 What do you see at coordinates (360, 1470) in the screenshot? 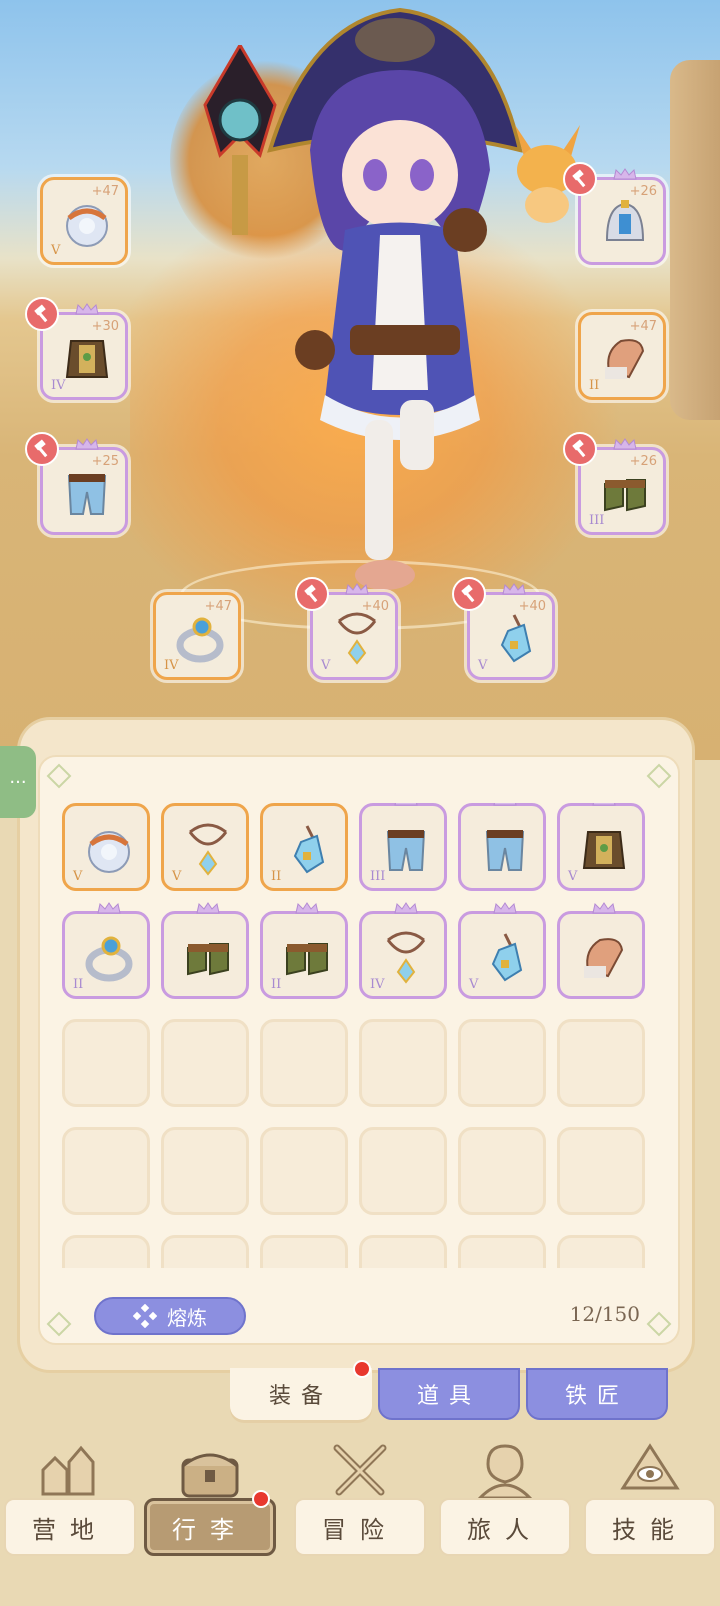
I see `swords-icon` at bounding box center [360, 1470].